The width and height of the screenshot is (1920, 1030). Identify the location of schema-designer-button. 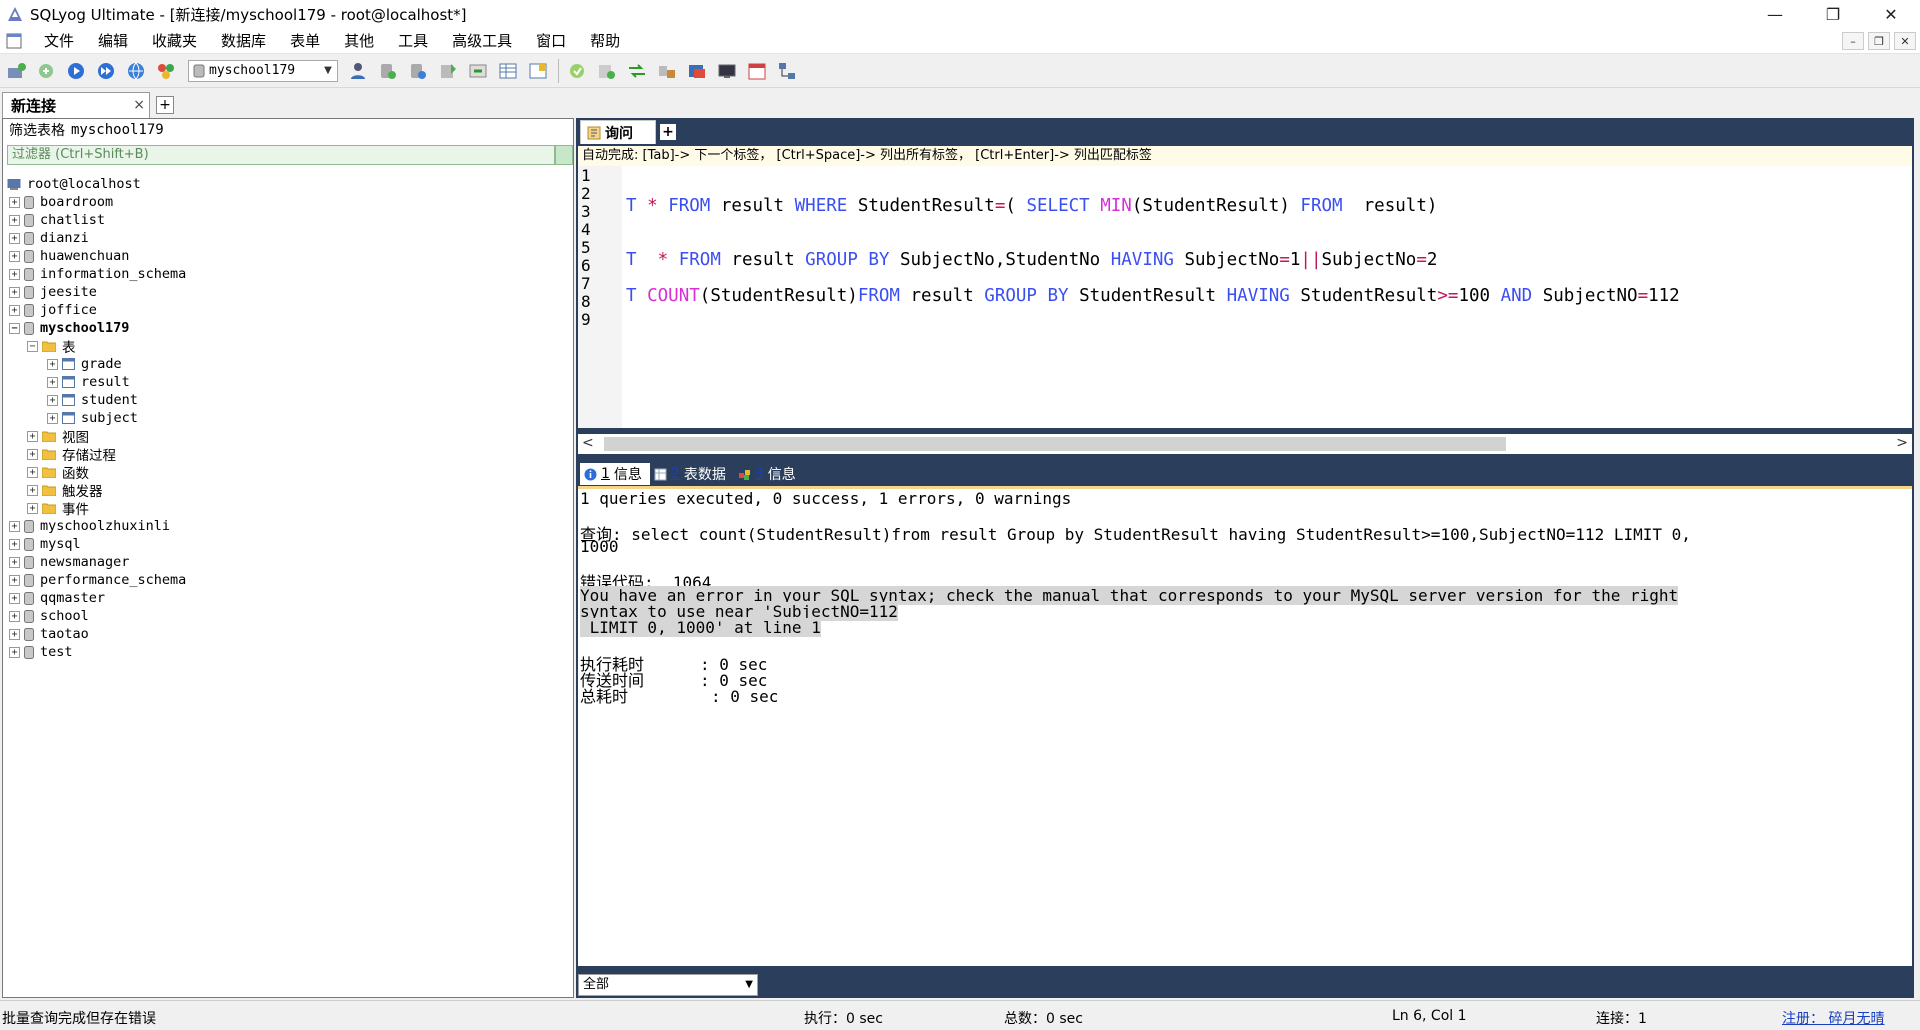
(607, 71).